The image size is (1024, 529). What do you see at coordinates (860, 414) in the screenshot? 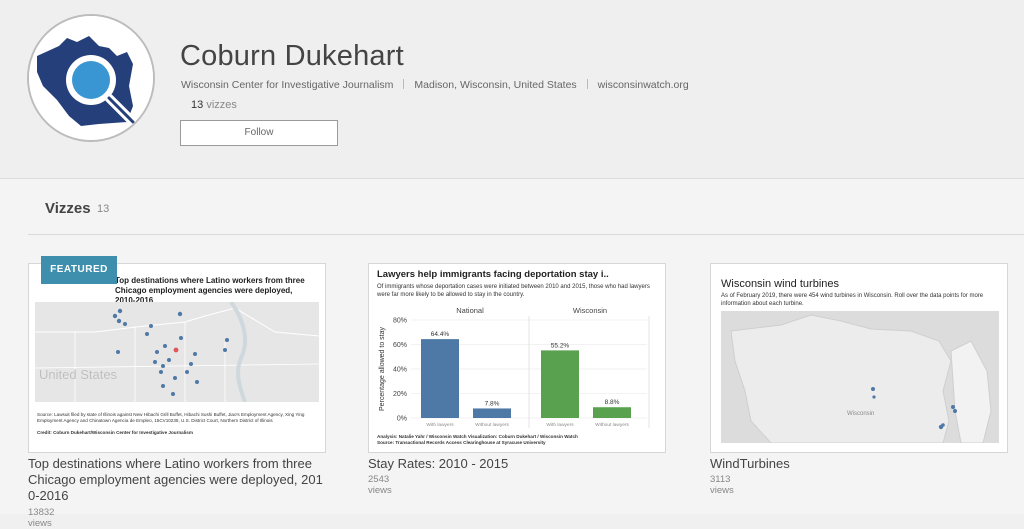
I see `map-region-label: Wisconsin` at bounding box center [860, 414].